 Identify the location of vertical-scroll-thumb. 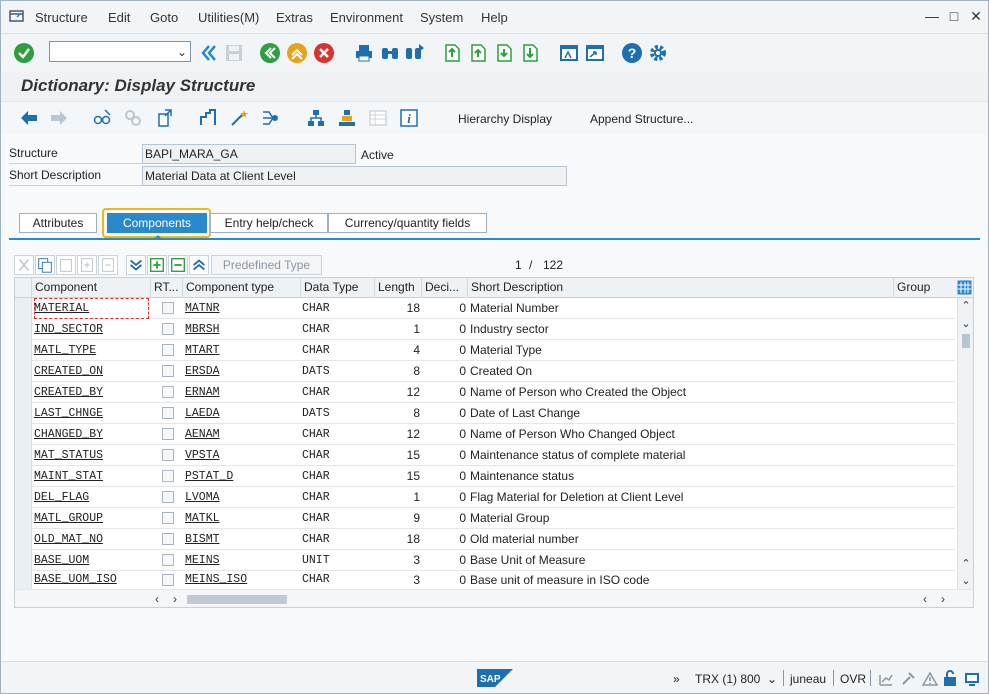
(966, 341).